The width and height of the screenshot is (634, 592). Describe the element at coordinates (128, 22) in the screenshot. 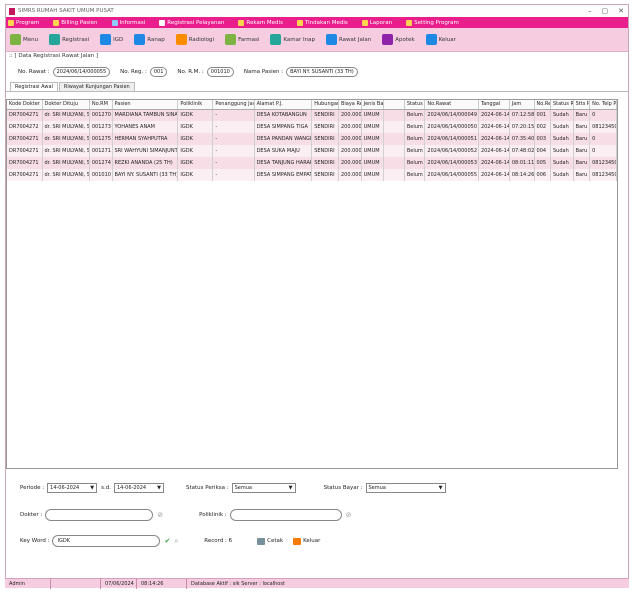

I see `menu-informasi: Informasi` at that location.